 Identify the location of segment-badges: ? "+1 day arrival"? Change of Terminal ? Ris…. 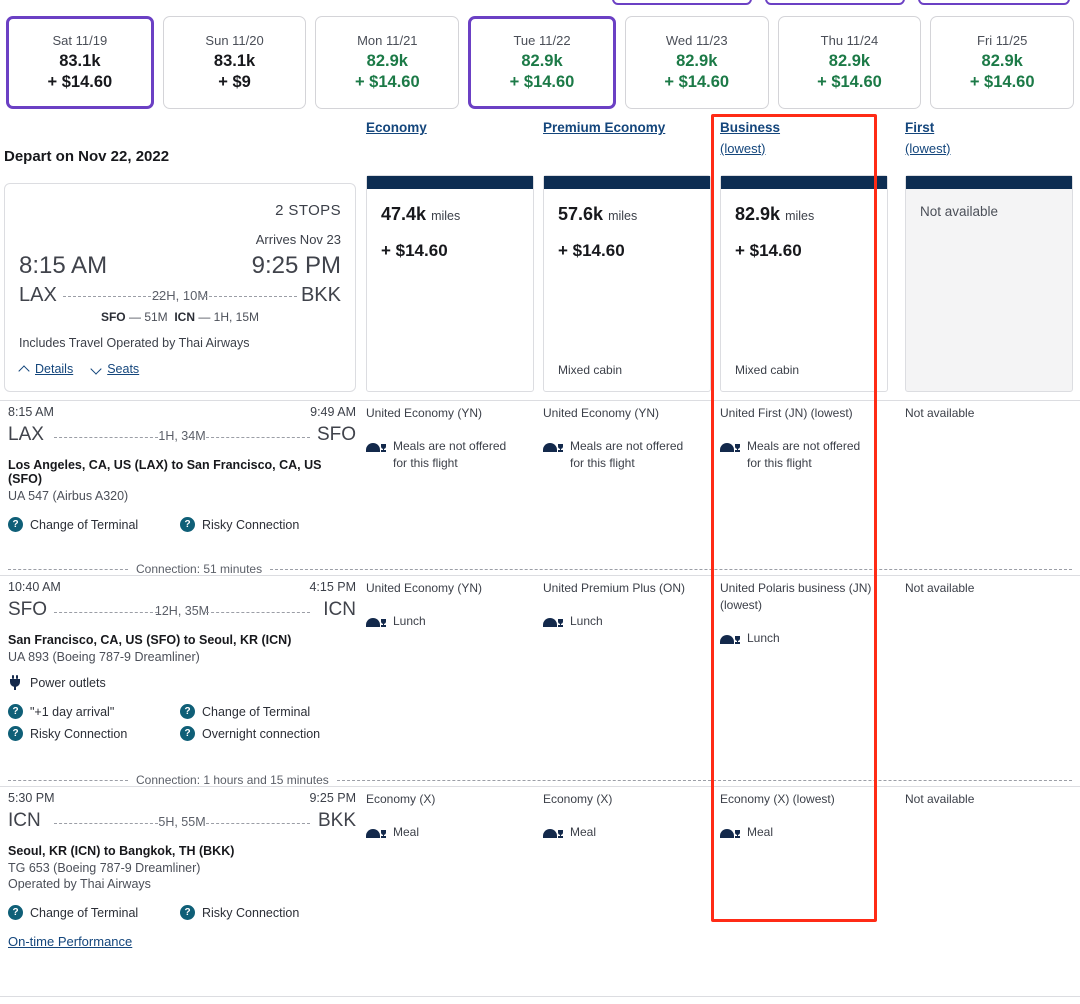
(182, 722).